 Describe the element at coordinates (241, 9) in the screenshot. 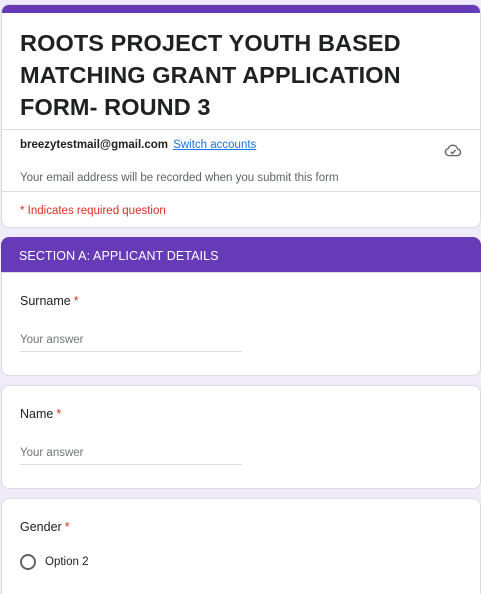

I see `header-accent-bar` at that location.